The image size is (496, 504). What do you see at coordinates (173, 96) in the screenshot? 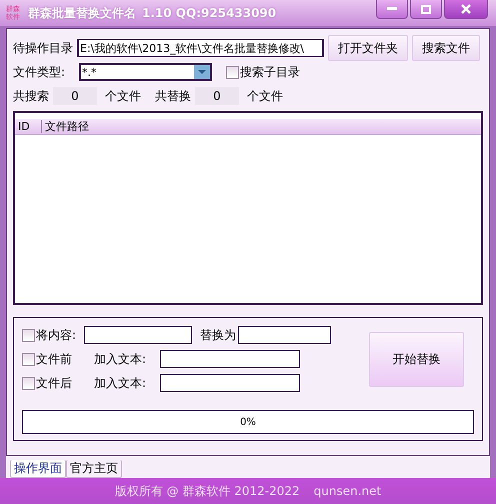
I see `count-label: 共替换` at bounding box center [173, 96].